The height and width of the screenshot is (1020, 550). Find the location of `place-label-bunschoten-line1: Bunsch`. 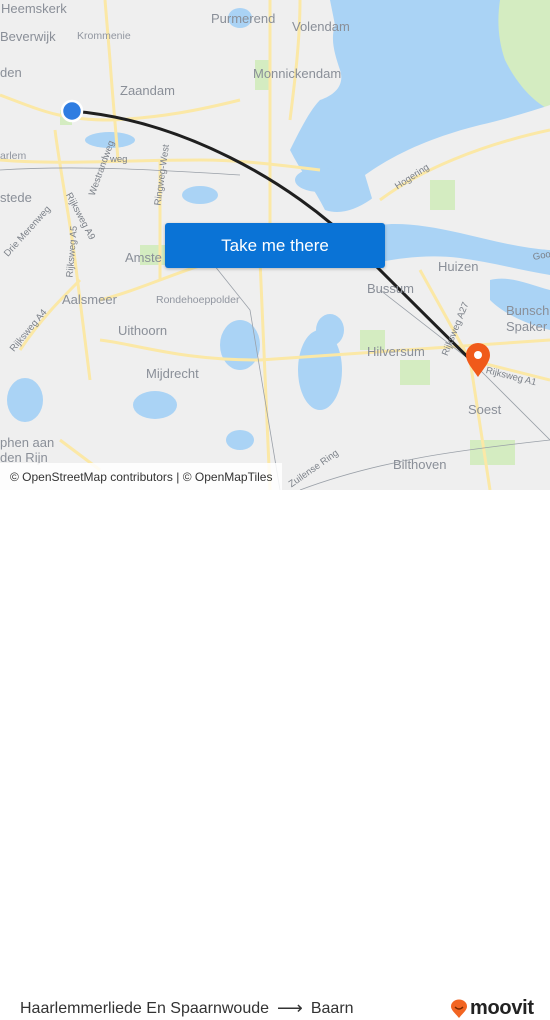

place-label-bunschoten-line1: Bunsch is located at coordinates (528, 310).